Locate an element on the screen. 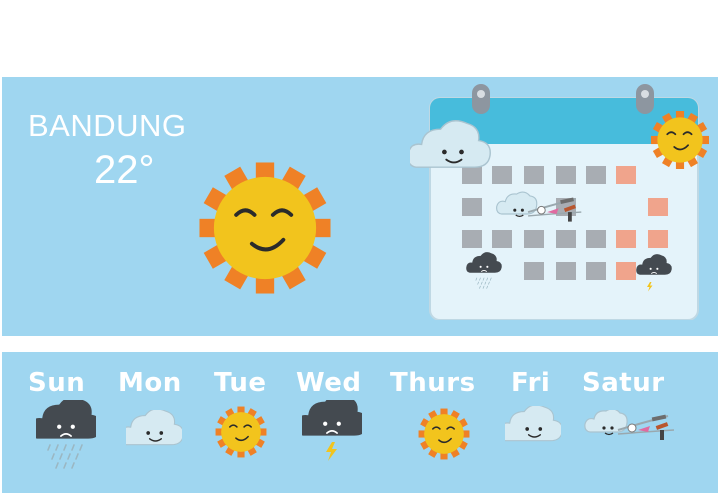 The image size is (720, 498). thunder-cloud-icon is located at coordinates (332, 430).